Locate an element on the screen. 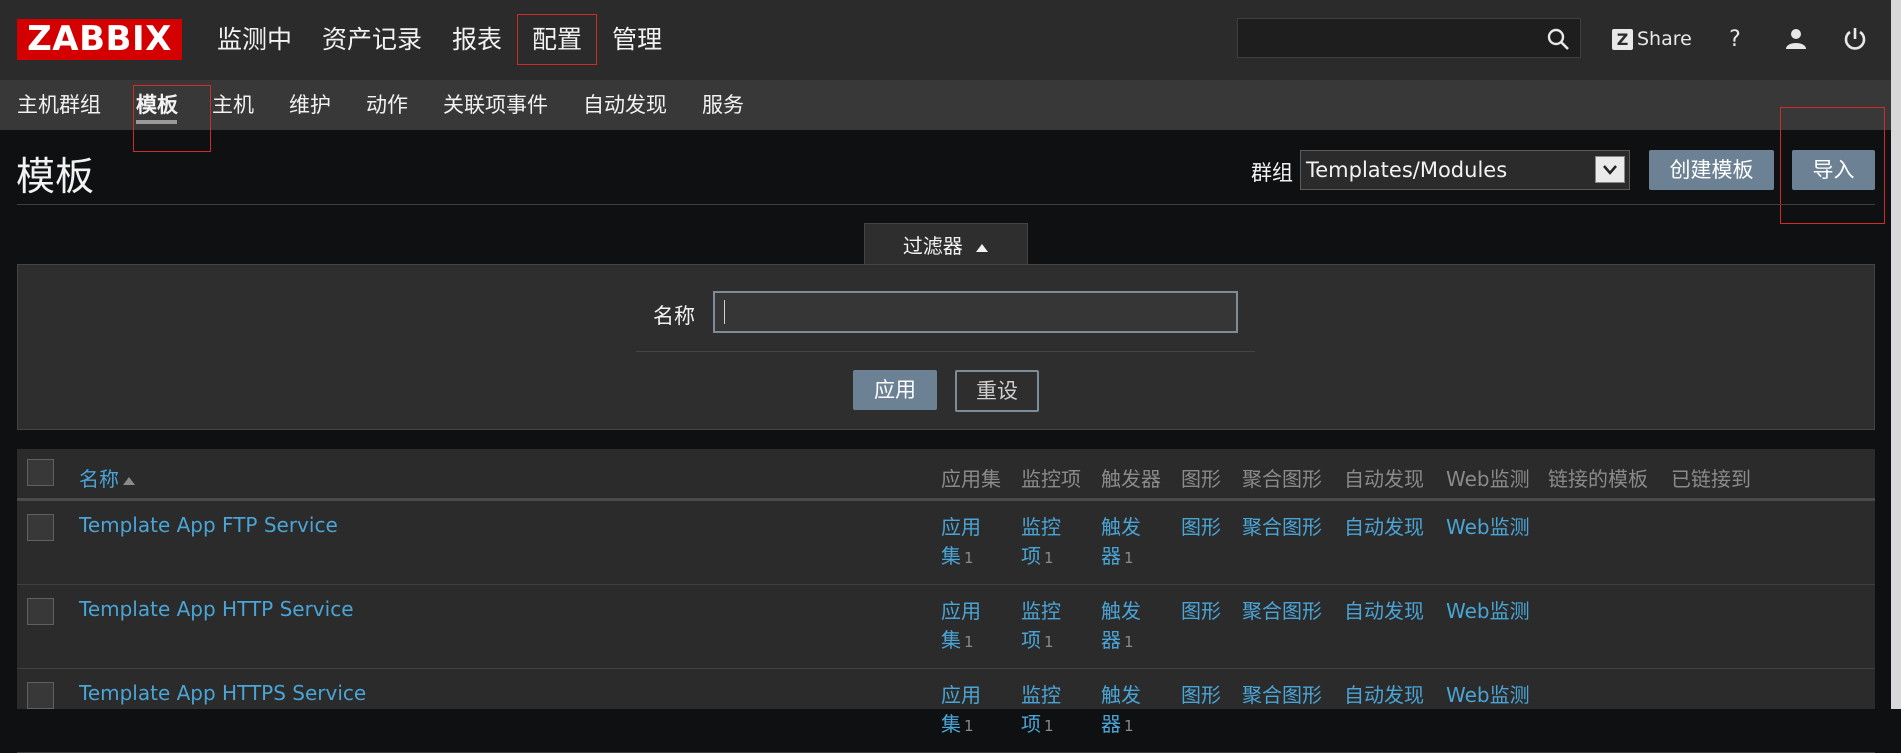  subnav-host-groups: 主机群组 is located at coordinates (59, 105).